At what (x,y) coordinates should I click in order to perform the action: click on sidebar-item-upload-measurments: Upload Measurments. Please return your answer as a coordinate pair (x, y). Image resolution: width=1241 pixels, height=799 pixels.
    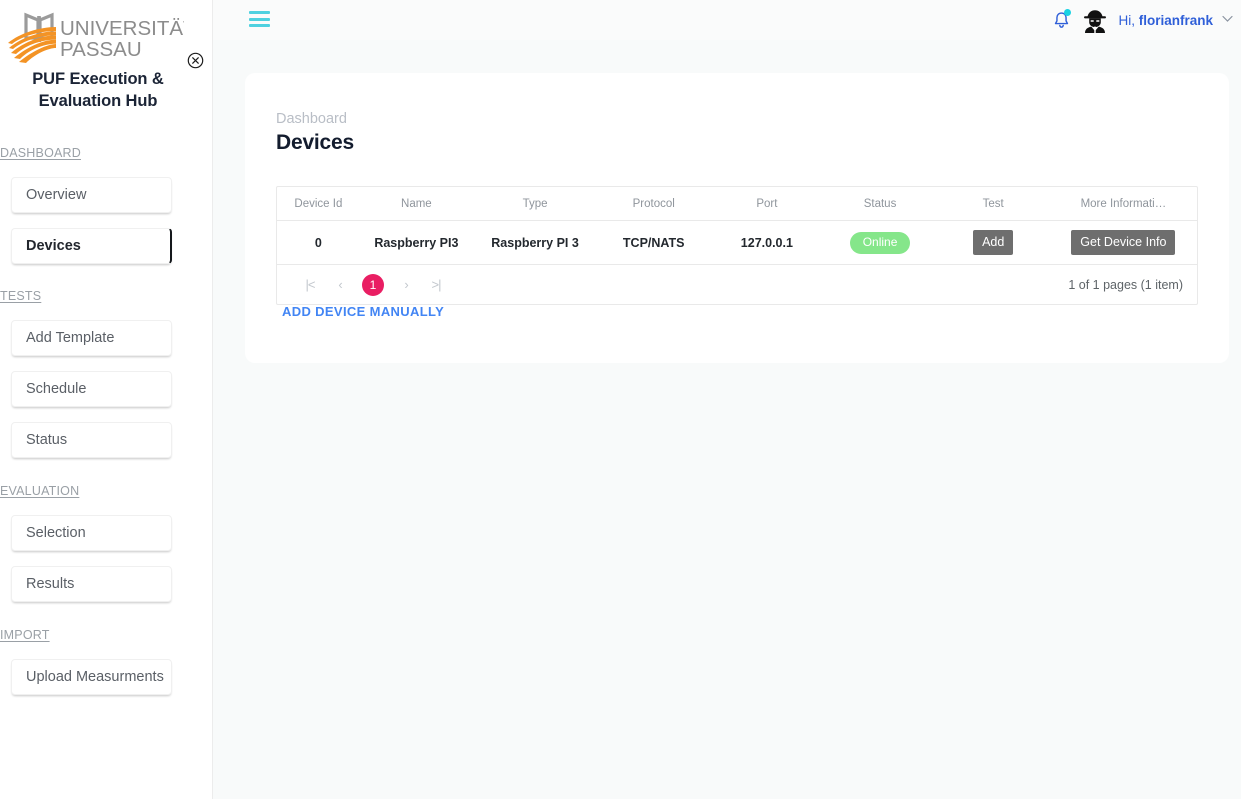
    Looking at the image, I should click on (91, 677).